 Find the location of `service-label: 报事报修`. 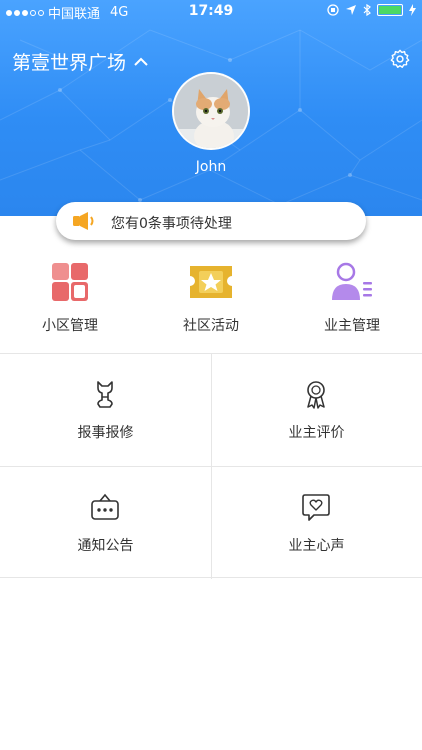

service-label: 报事报修 is located at coordinates (105, 433).